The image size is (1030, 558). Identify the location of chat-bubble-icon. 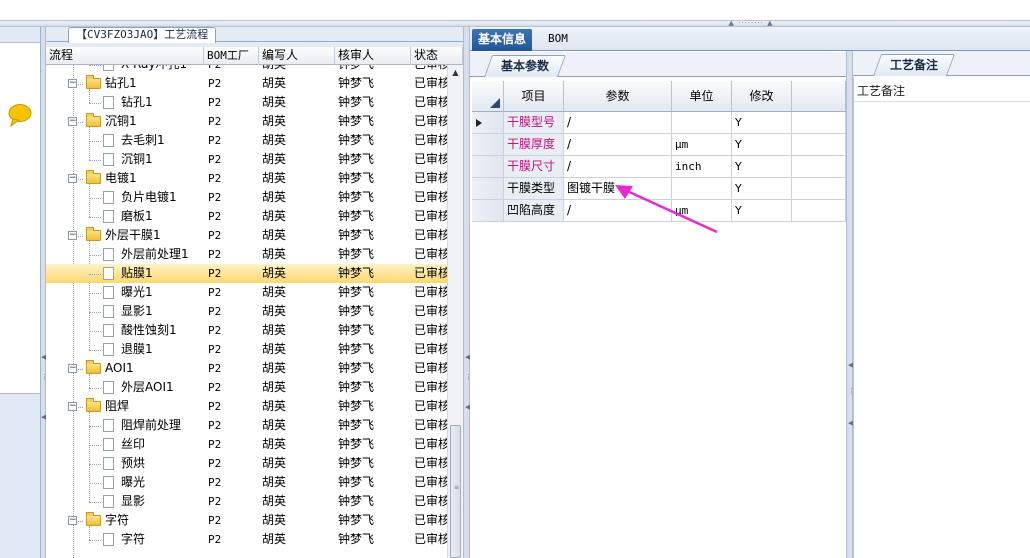
(20, 115).